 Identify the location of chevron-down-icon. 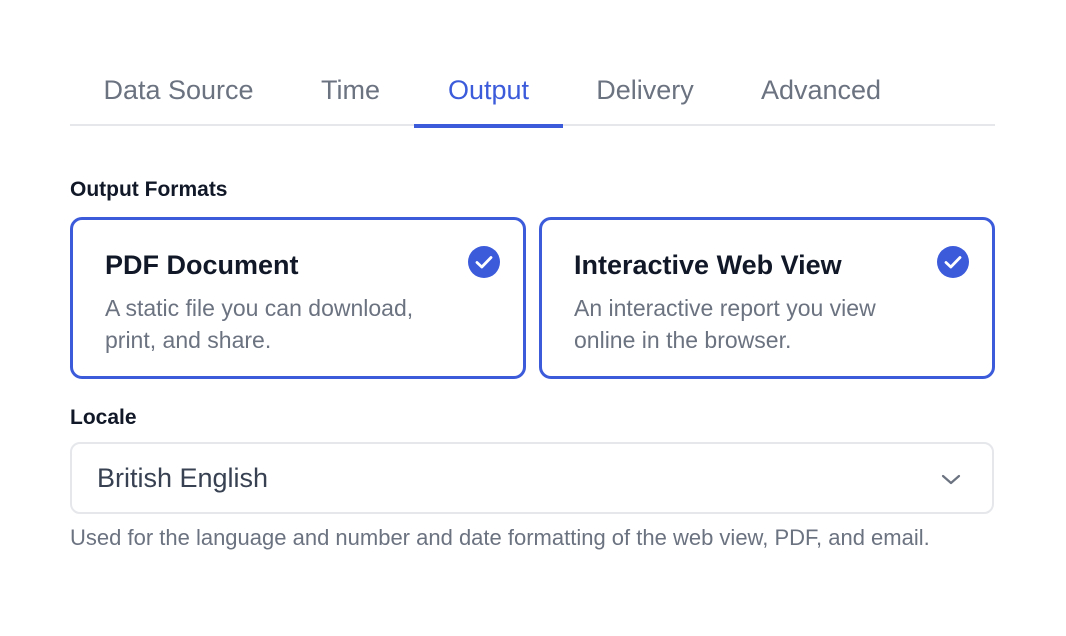
(951, 479).